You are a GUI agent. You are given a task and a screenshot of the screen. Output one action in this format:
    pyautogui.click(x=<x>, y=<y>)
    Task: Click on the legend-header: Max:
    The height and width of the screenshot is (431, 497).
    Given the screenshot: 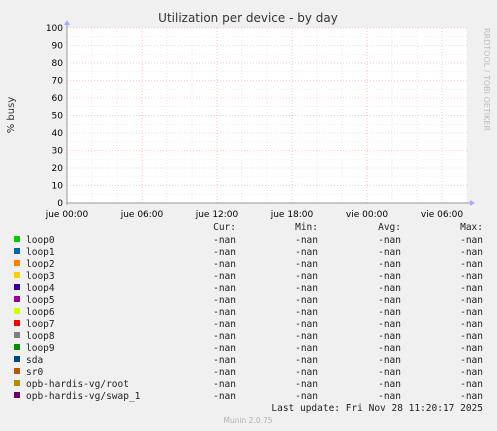 What is the action you would take?
    pyautogui.click(x=471, y=227)
    